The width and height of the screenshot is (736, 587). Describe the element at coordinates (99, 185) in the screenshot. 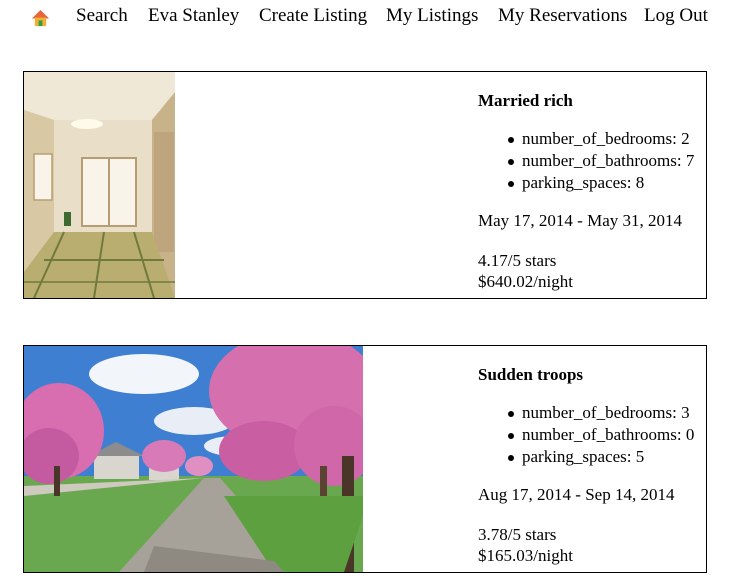

I see `listing-photo` at that location.